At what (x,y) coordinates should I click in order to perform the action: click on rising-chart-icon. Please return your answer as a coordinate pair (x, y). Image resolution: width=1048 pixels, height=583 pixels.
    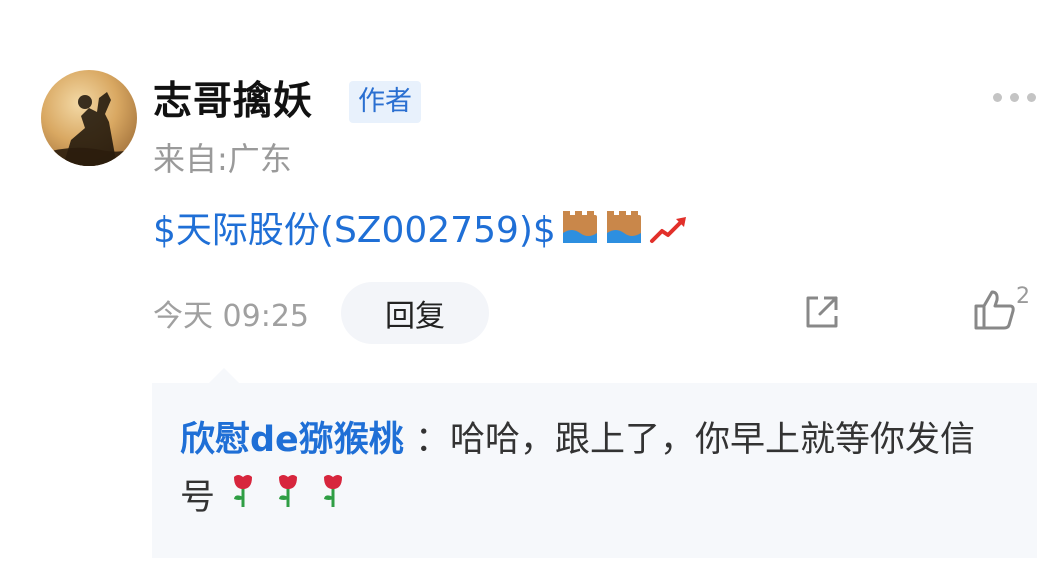
    Looking at the image, I should click on (668, 231).